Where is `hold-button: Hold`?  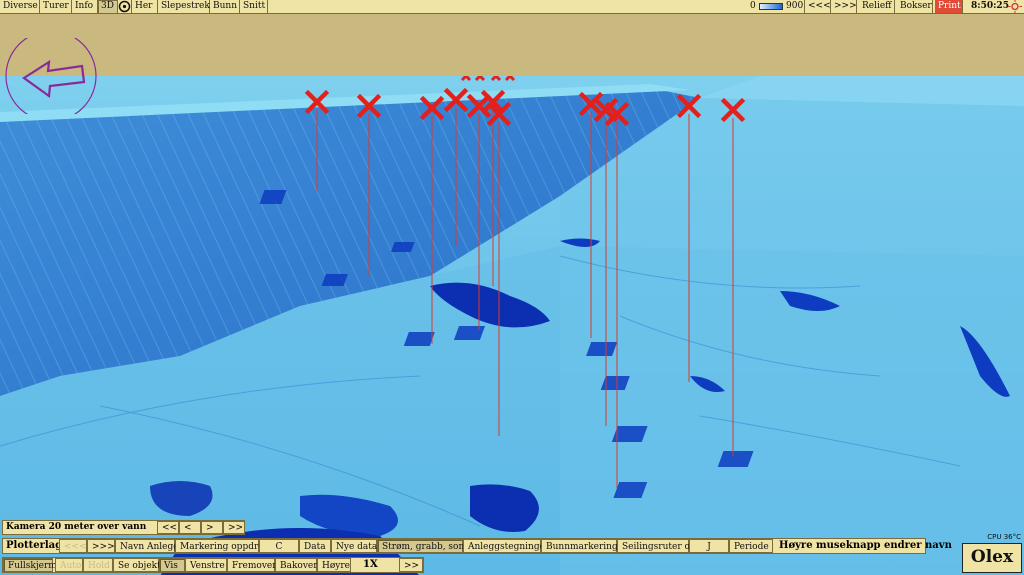 hold-button: Hold is located at coordinates (98, 565).